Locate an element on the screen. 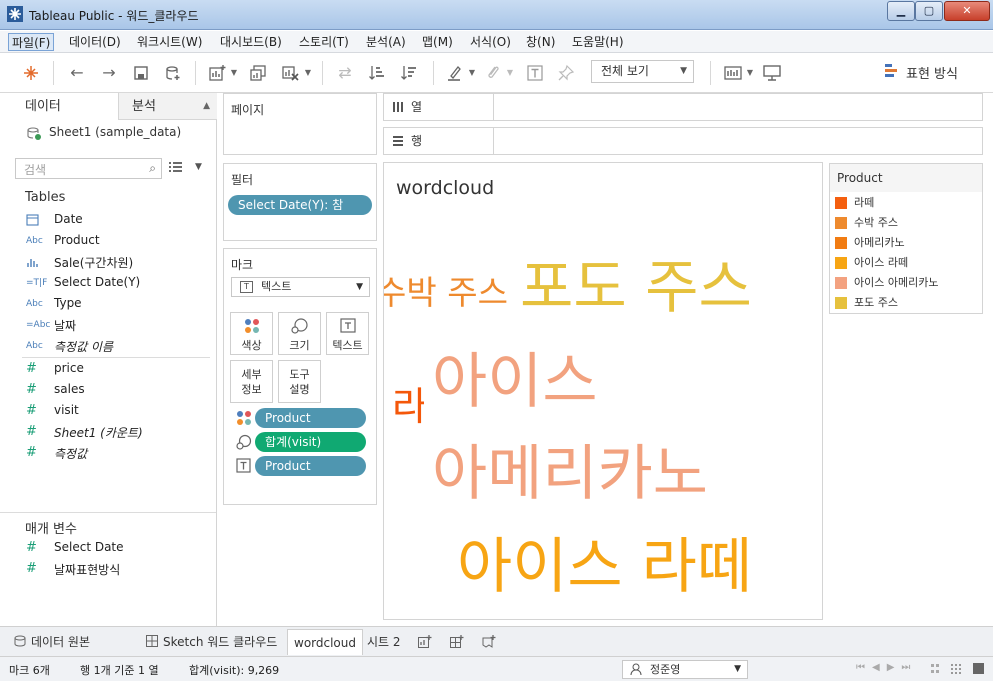 Image resolution: width=993 pixels, height=681 pixels. filter-pill: Select Date(Y): 참 is located at coordinates (300, 205).